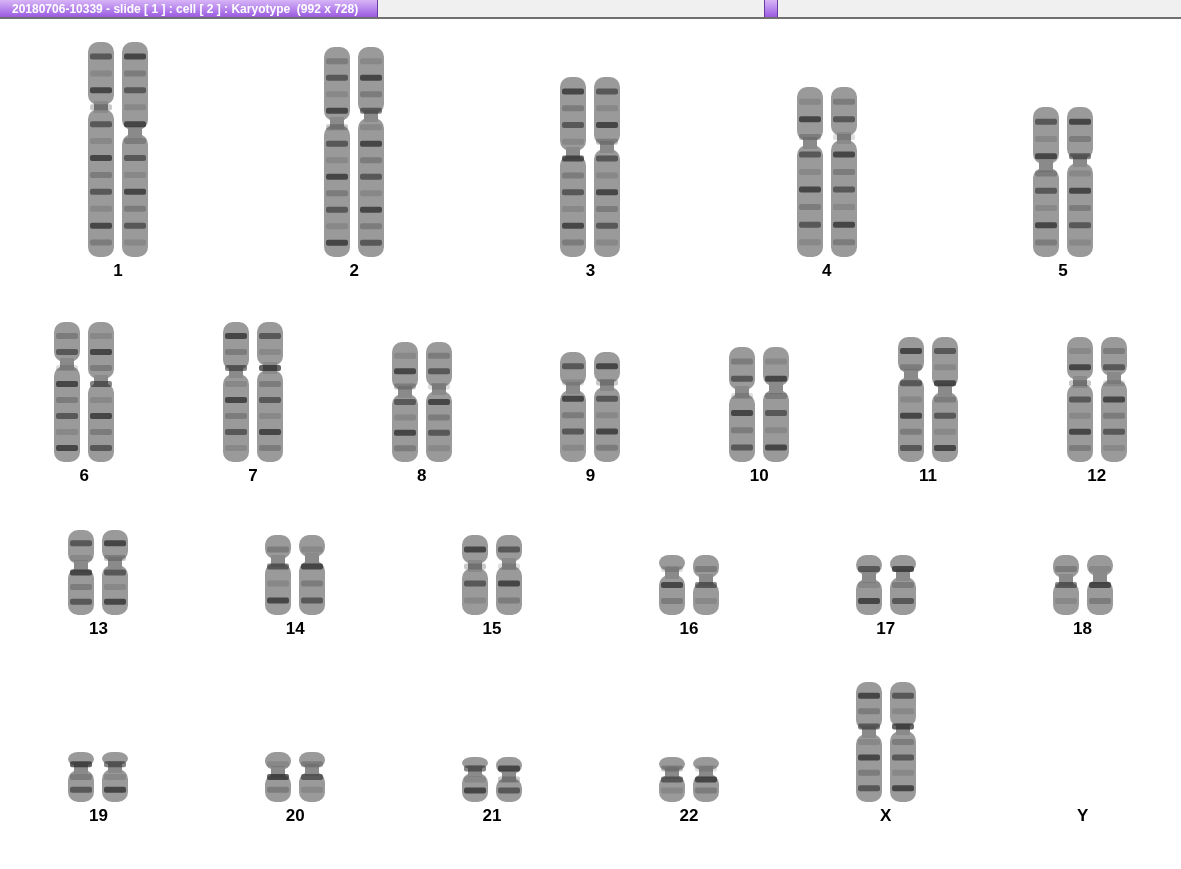  What do you see at coordinates (492, 816) in the screenshot?
I see `chromosome-label: 21` at bounding box center [492, 816].